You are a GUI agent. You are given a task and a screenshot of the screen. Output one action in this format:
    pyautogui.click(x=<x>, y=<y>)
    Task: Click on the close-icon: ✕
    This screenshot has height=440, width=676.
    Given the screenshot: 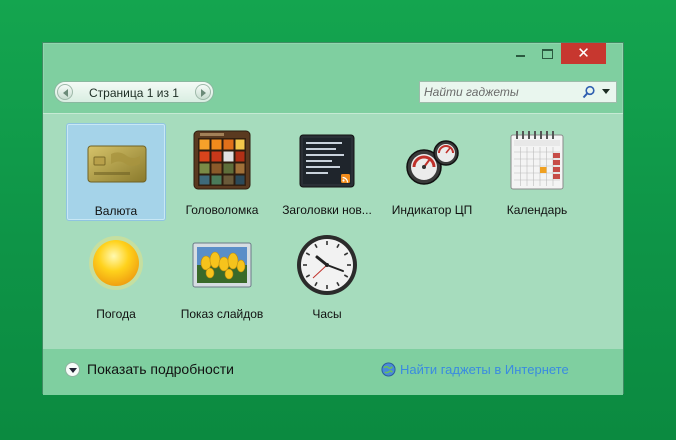 What is the action you would take?
    pyautogui.click(x=583, y=53)
    